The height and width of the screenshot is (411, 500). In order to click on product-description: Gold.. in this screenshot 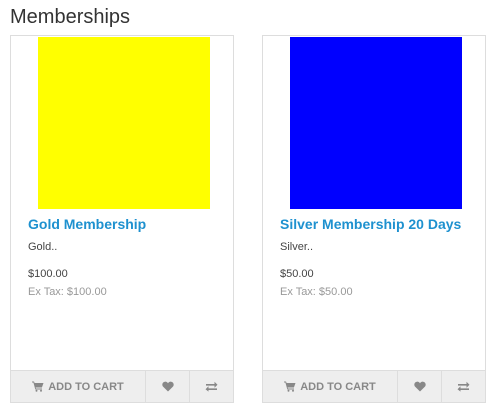, I will do `click(43, 247)`.